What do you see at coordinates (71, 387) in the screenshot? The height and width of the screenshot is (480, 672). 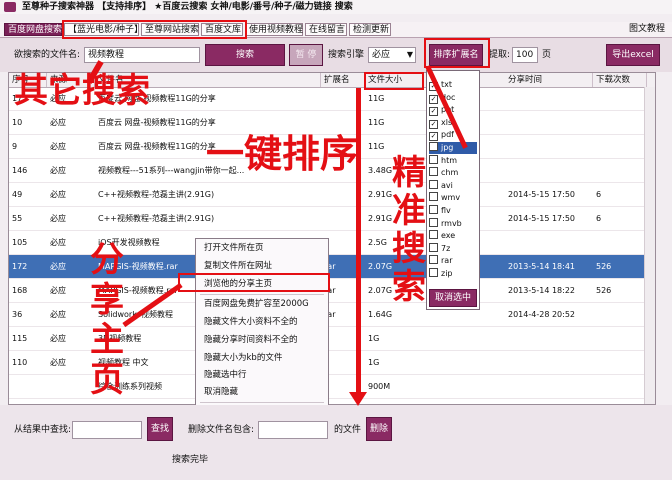 I see `cell-source` at bounding box center [71, 387].